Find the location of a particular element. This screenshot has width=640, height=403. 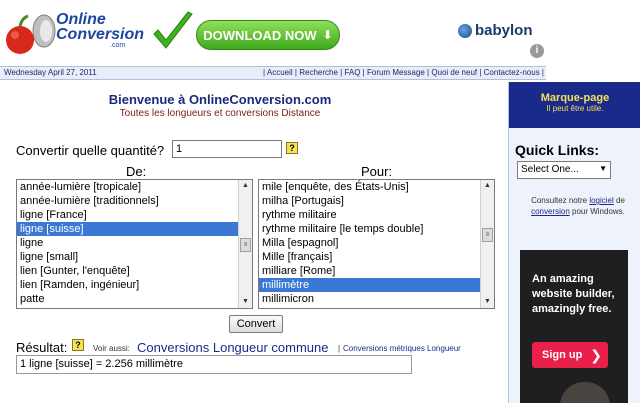

logo-com: .com is located at coordinates (118, 45).